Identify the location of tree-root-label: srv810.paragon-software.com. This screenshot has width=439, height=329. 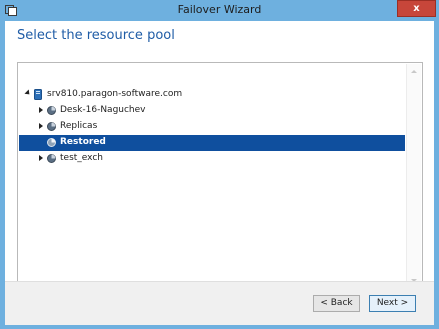
(115, 94).